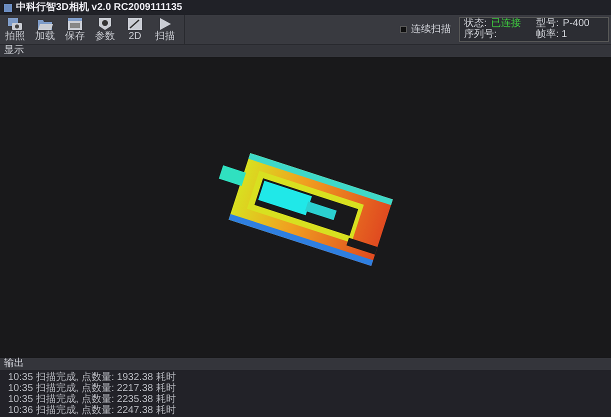 This screenshot has height=417, width=611. I want to click on panel-title: 显示, so click(14, 51).